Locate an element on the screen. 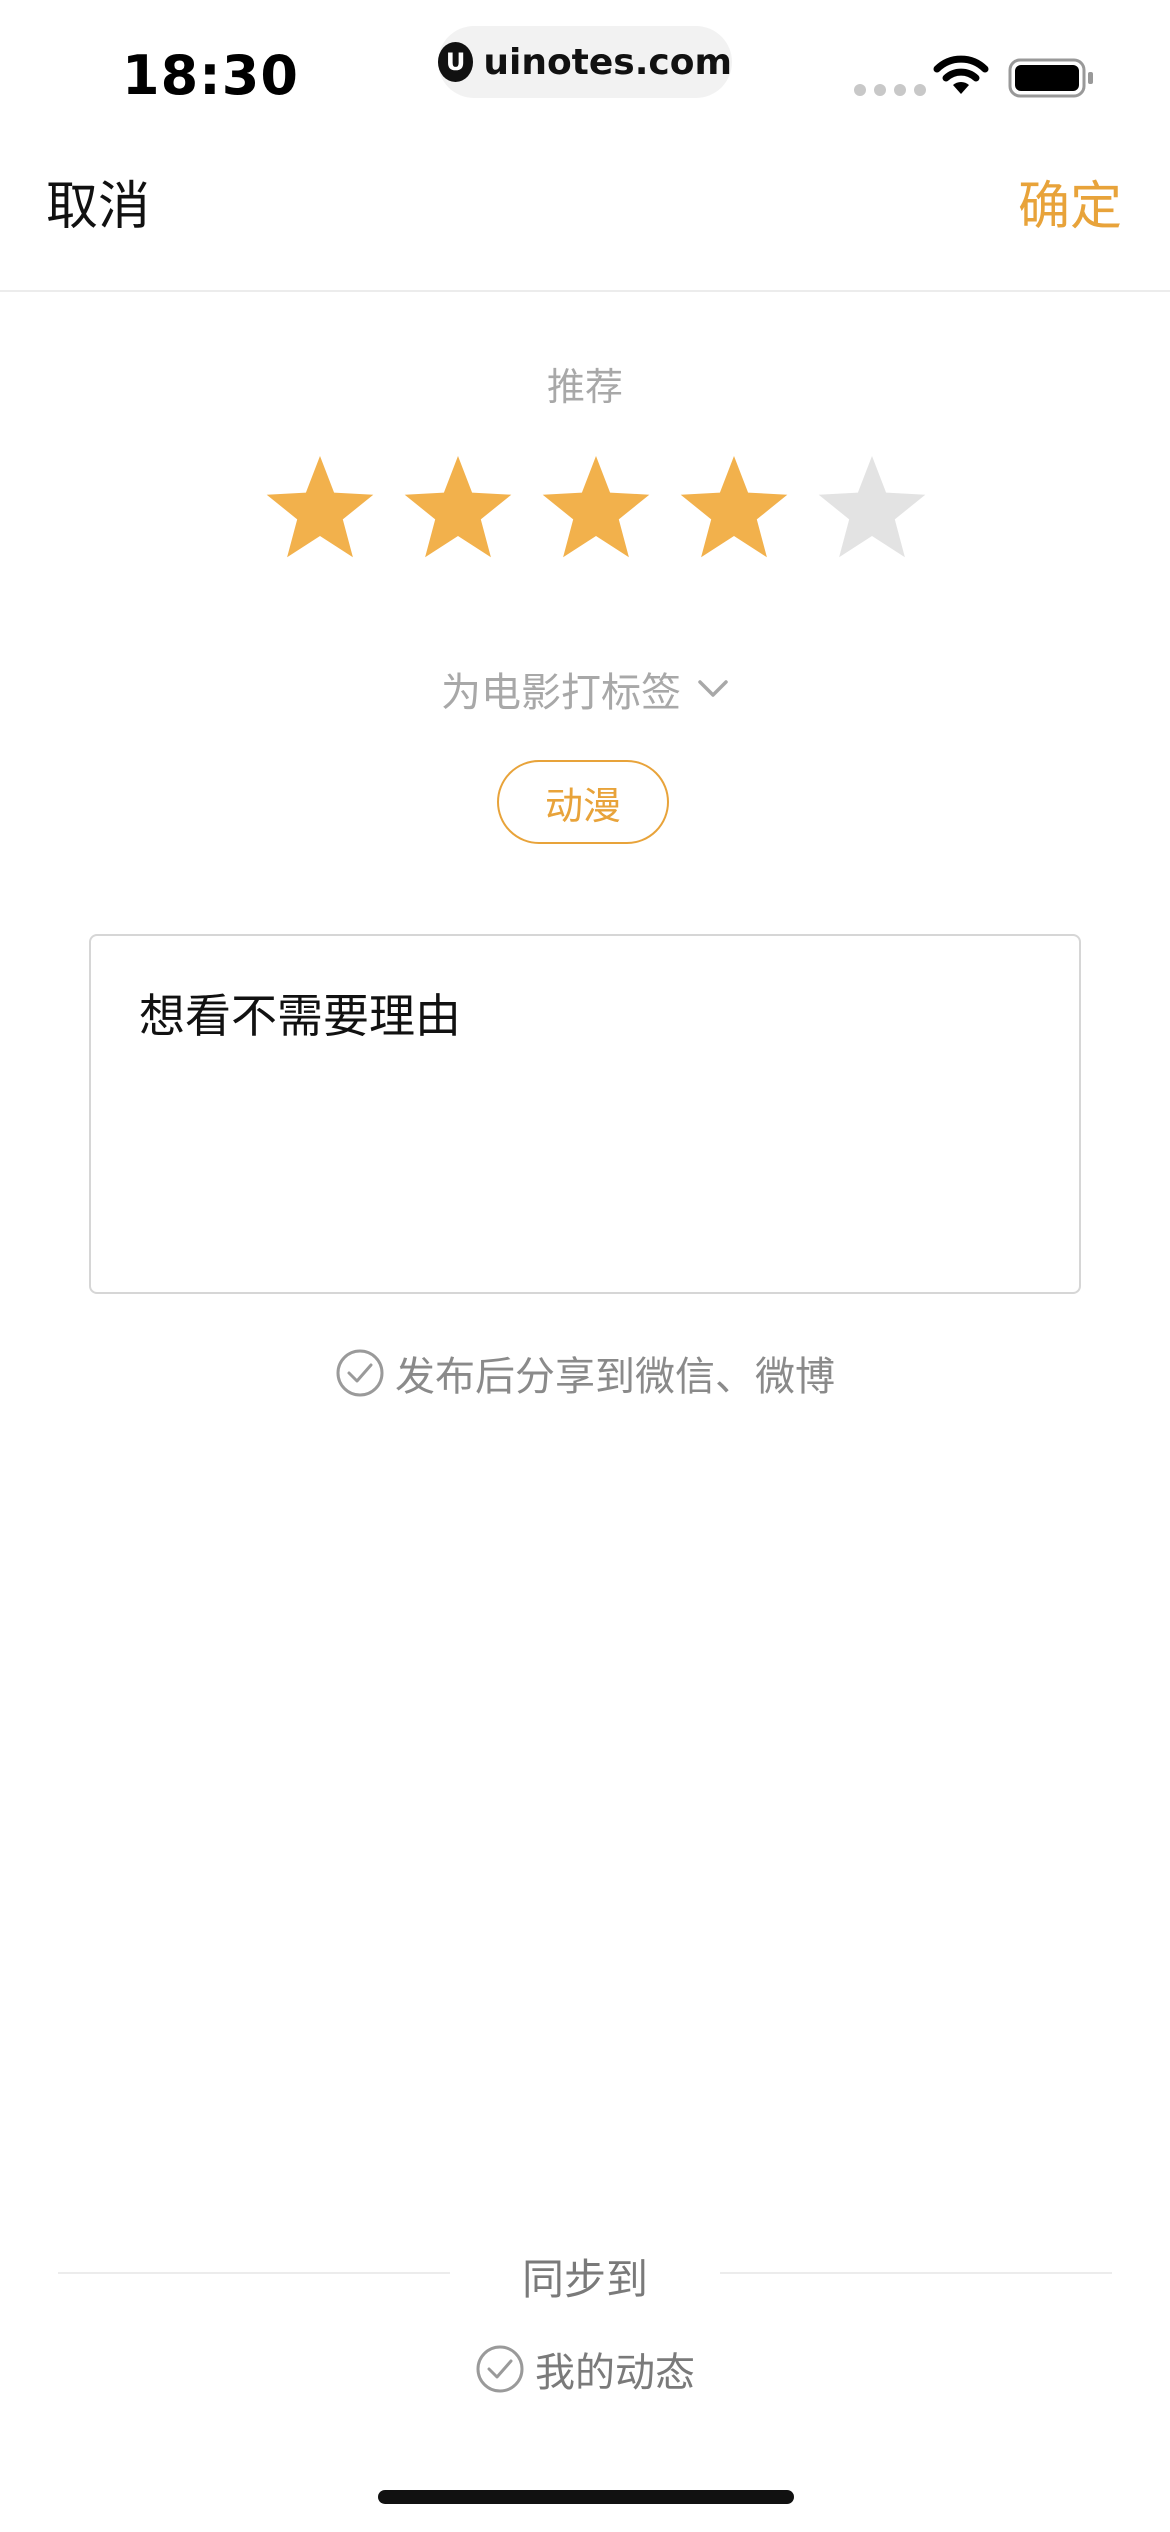 Image resolution: width=1170 pixels, height=2532 pixels. cancel-button: 取消 is located at coordinates (98, 201).